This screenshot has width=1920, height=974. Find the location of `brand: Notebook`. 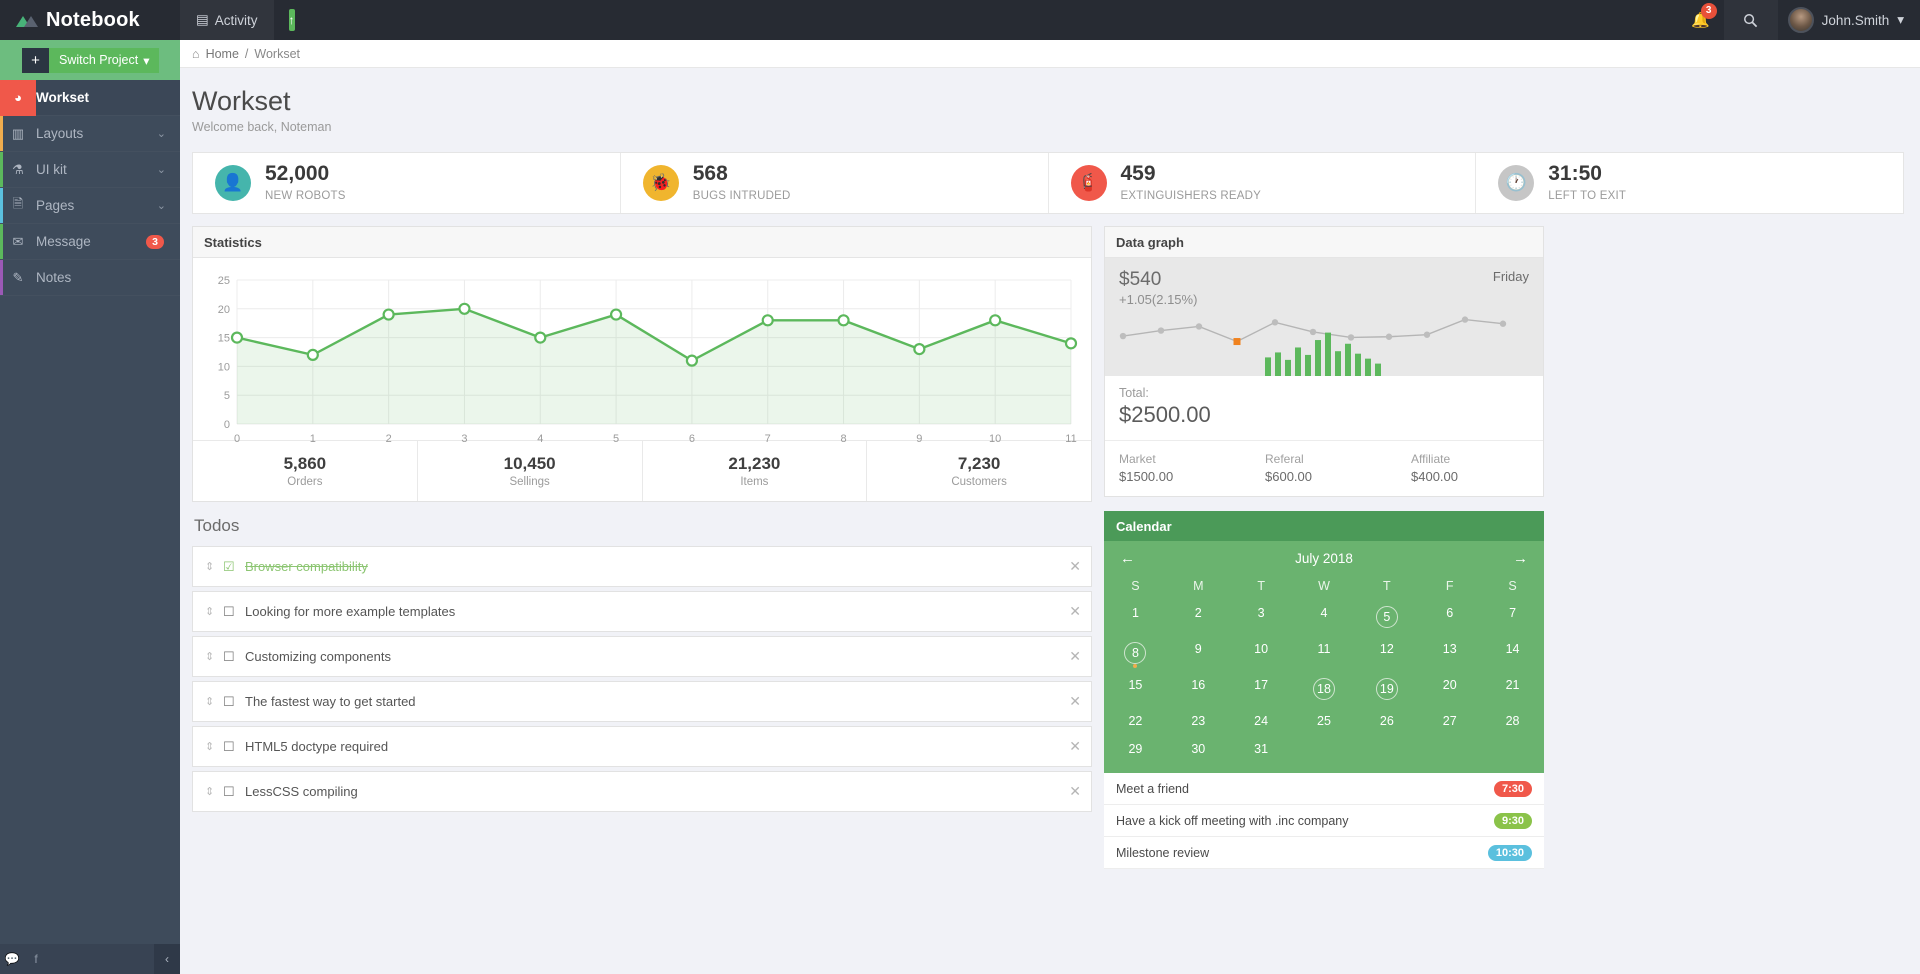

brand: Notebook is located at coordinates (90, 20).